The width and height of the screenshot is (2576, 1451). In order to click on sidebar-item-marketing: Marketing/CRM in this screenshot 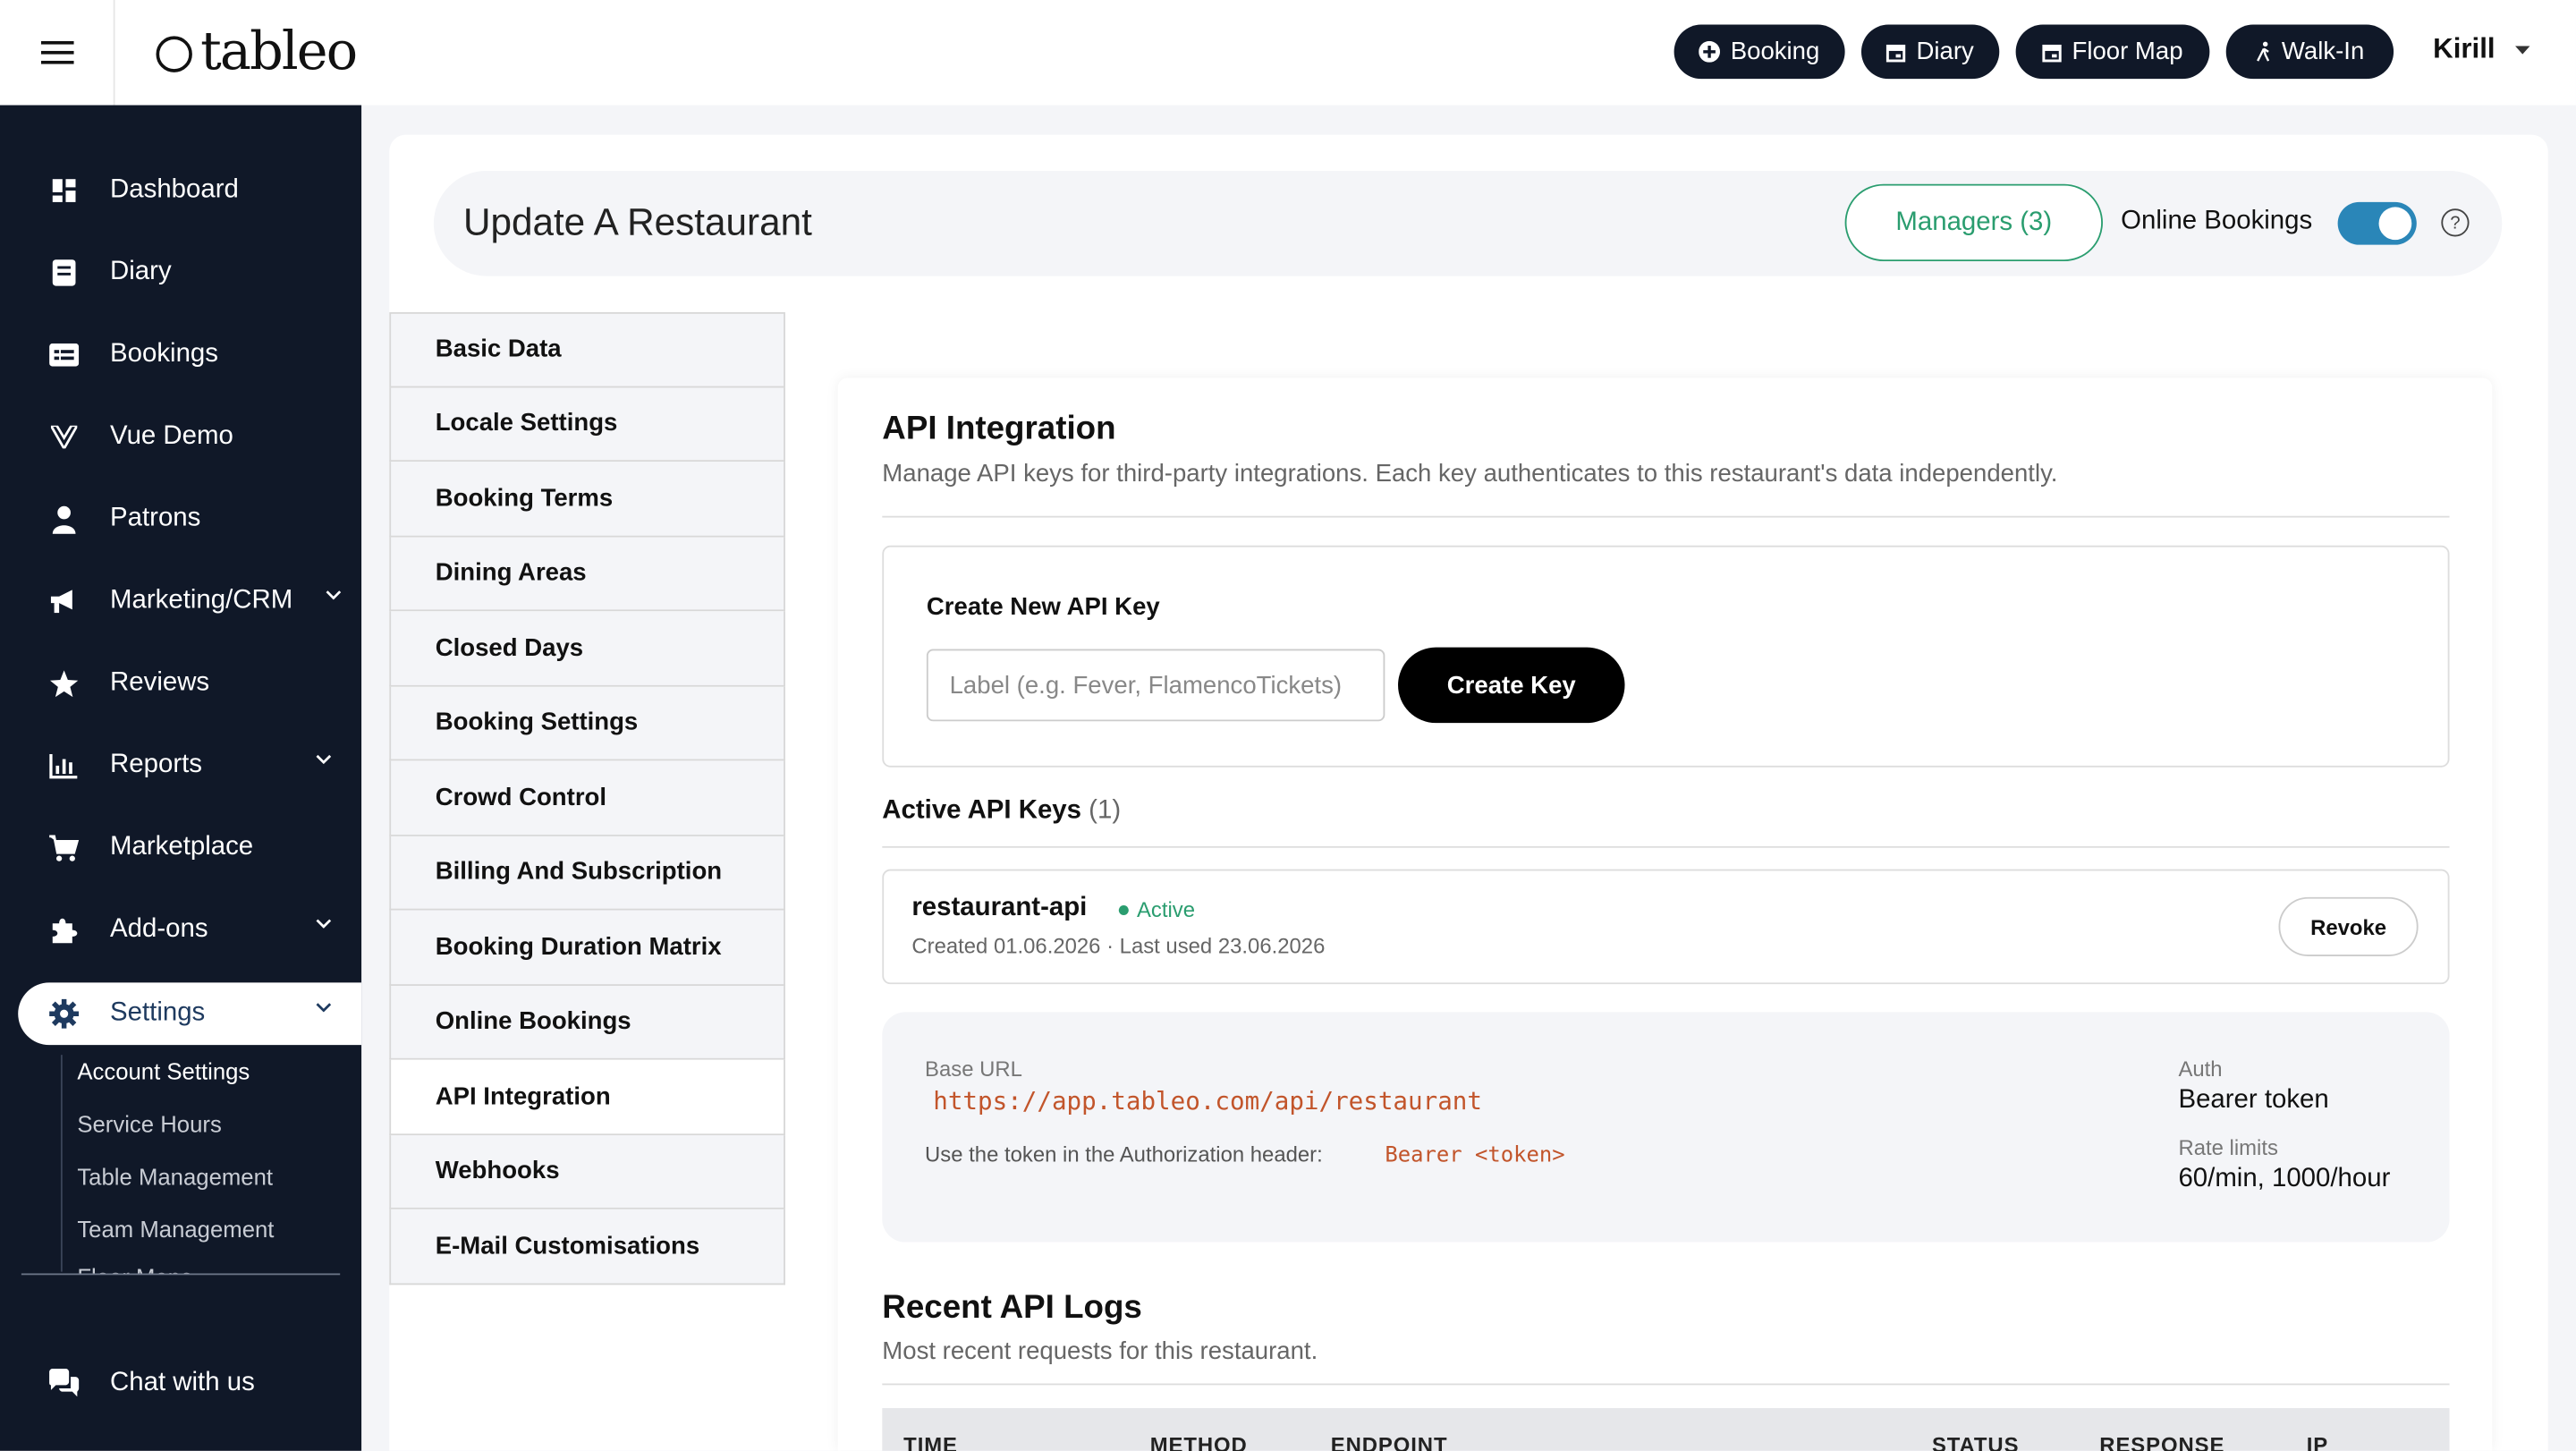, I will do `click(194, 600)`.